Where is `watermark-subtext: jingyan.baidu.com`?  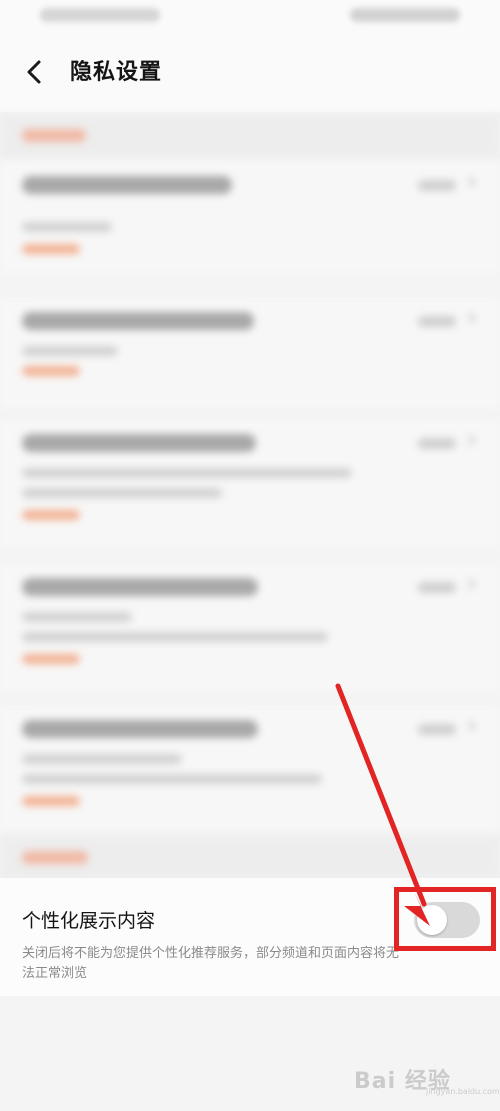 watermark-subtext: jingyan.baidu.com is located at coordinates (463, 1091).